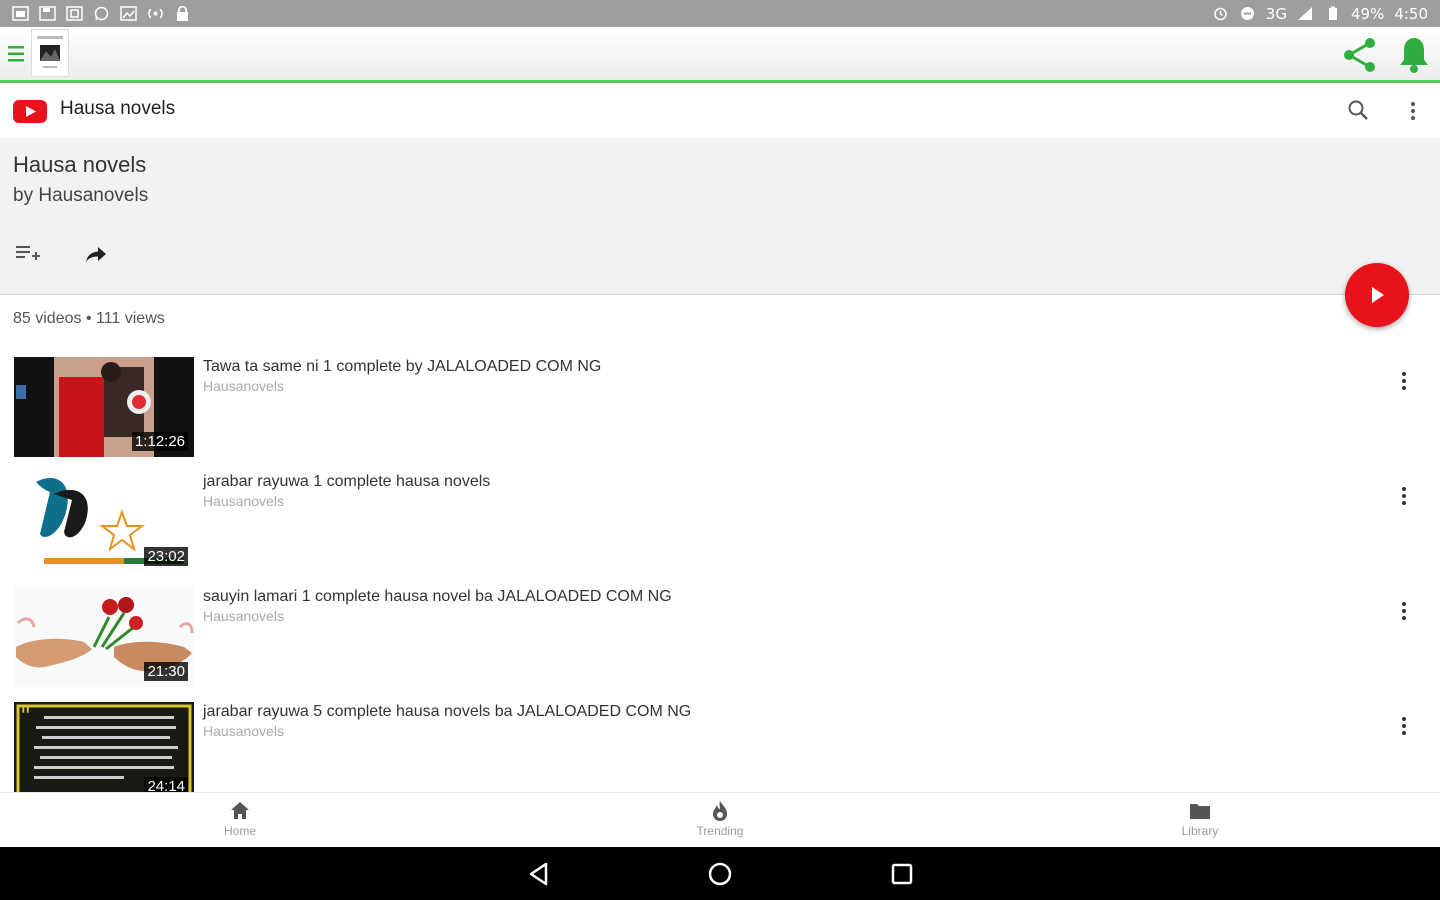  I want to click on youtube-logo-icon, so click(30, 111).